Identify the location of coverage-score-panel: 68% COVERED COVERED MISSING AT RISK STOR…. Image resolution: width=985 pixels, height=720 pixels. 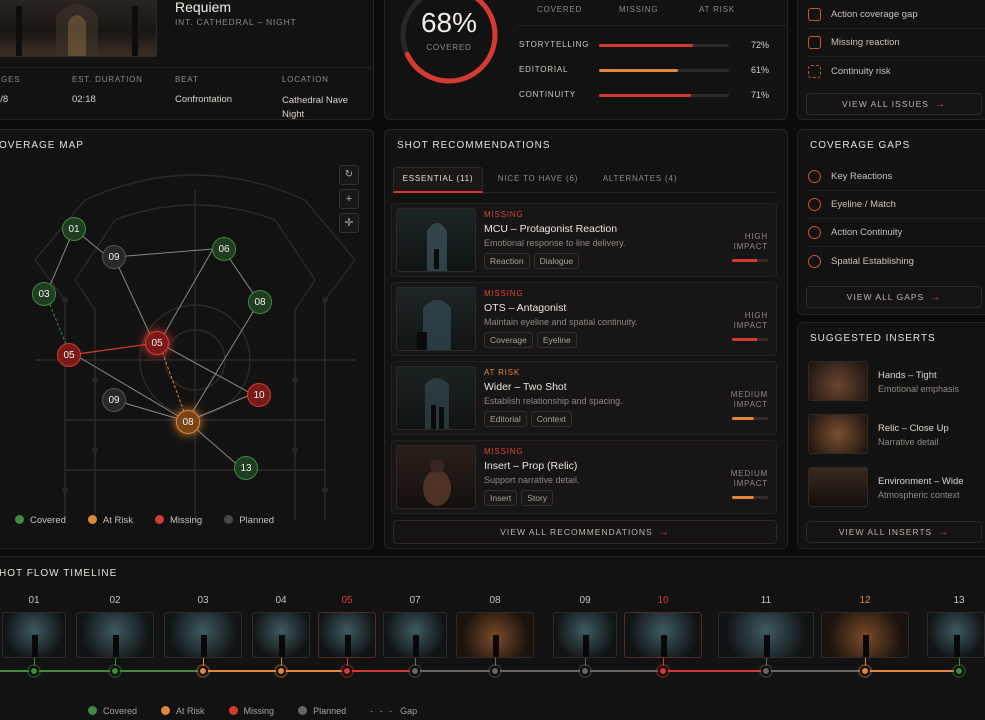
(586, 60).